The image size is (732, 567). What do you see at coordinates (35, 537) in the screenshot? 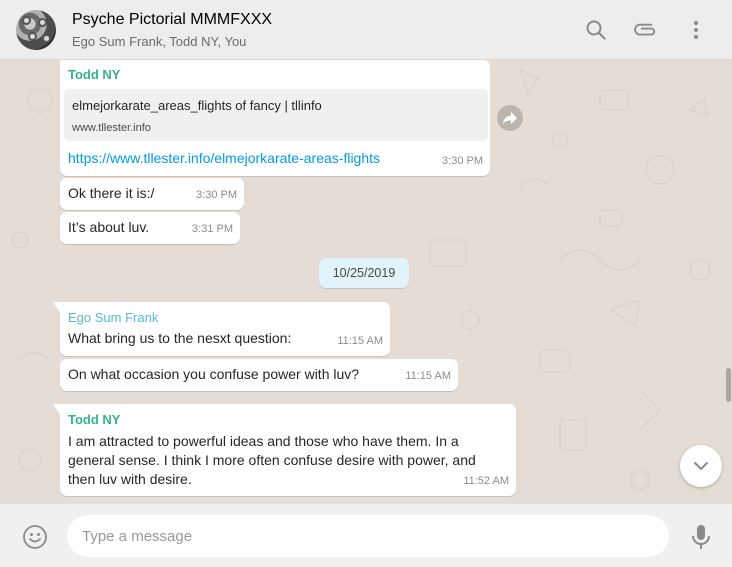
I see `emoji-icon` at bounding box center [35, 537].